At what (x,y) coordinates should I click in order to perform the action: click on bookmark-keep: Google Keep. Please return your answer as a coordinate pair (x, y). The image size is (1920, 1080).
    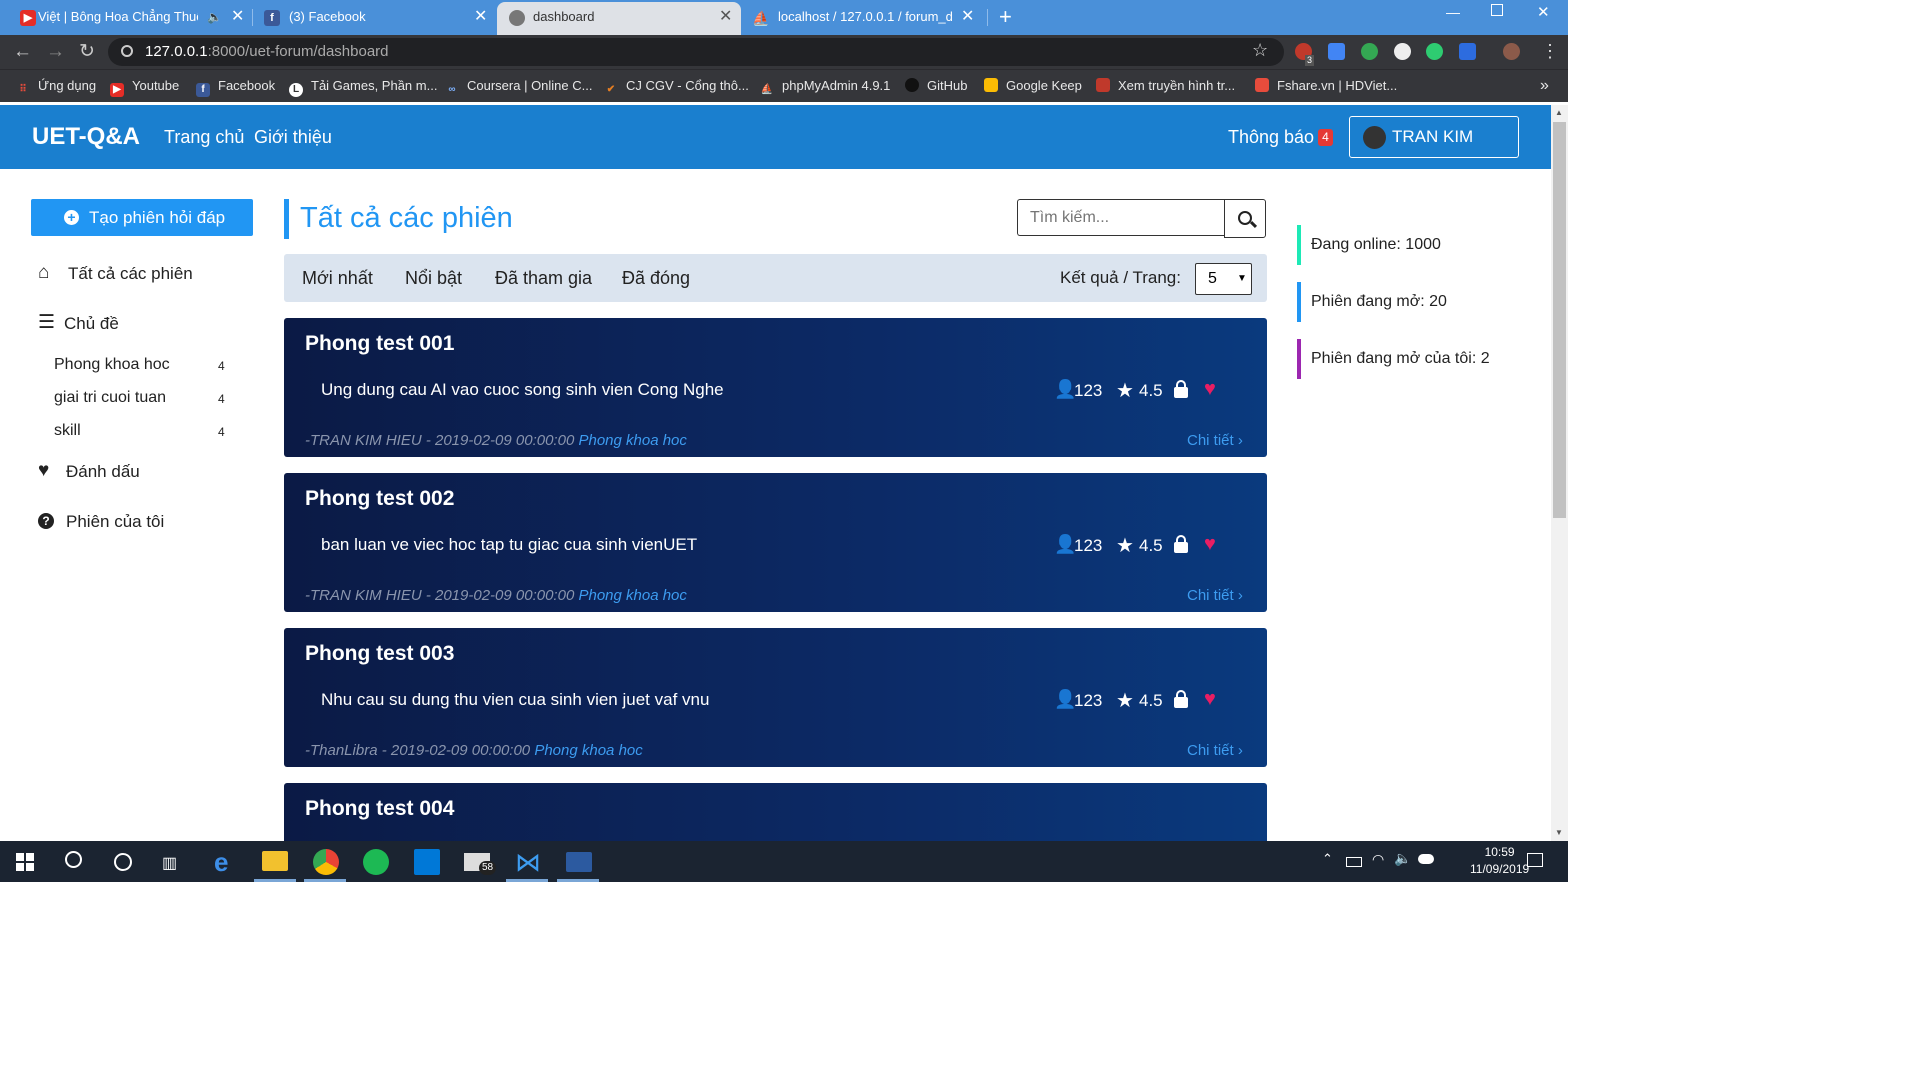
    Looking at the image, I should click on (1033, 86).